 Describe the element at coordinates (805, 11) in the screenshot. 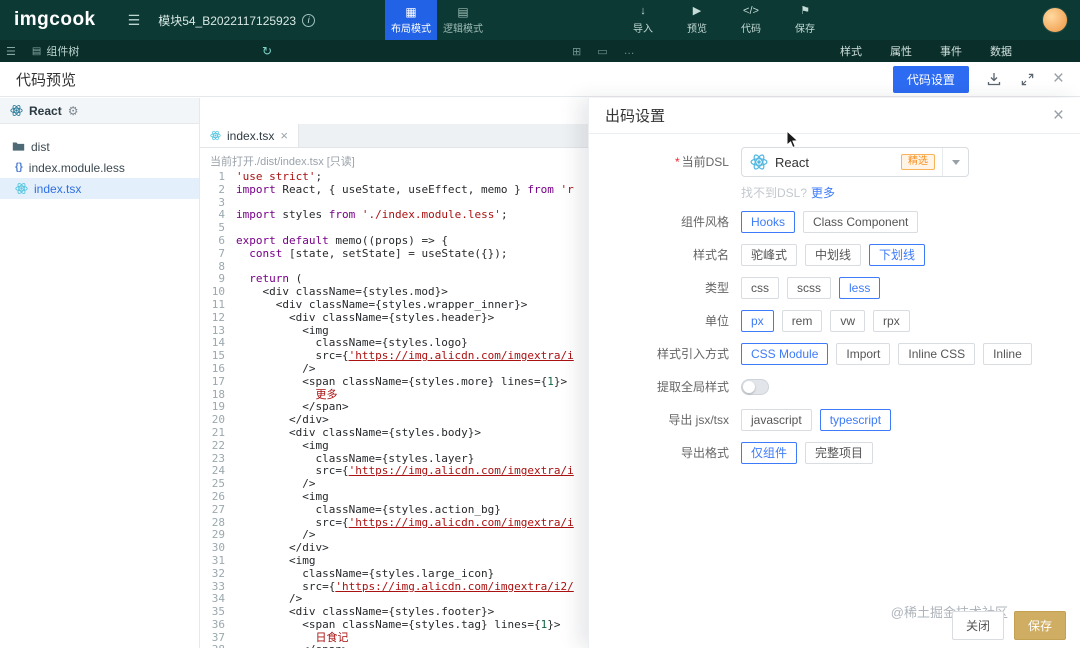

I see `save-icon: ⚑` at that location.